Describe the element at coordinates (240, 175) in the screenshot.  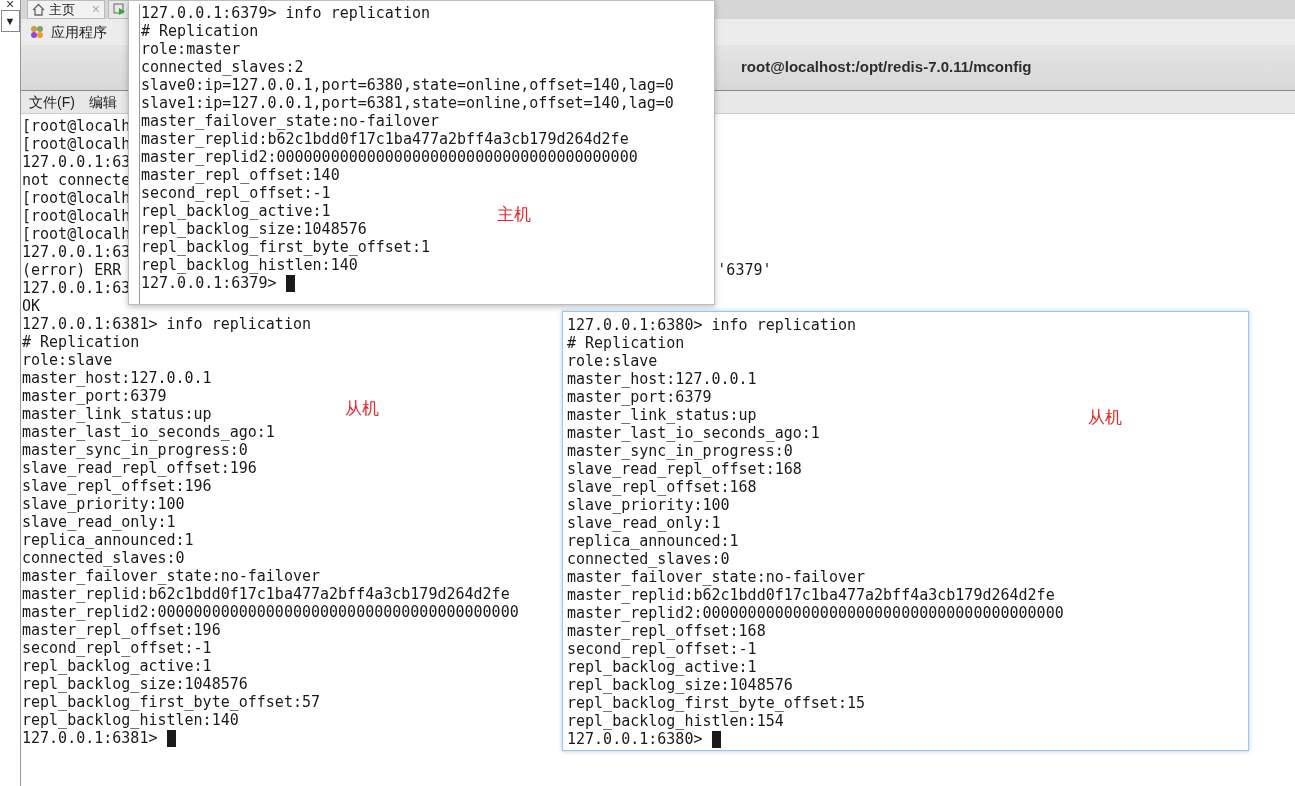
I see `terminal-line: master_repl_offset:140` at that location.